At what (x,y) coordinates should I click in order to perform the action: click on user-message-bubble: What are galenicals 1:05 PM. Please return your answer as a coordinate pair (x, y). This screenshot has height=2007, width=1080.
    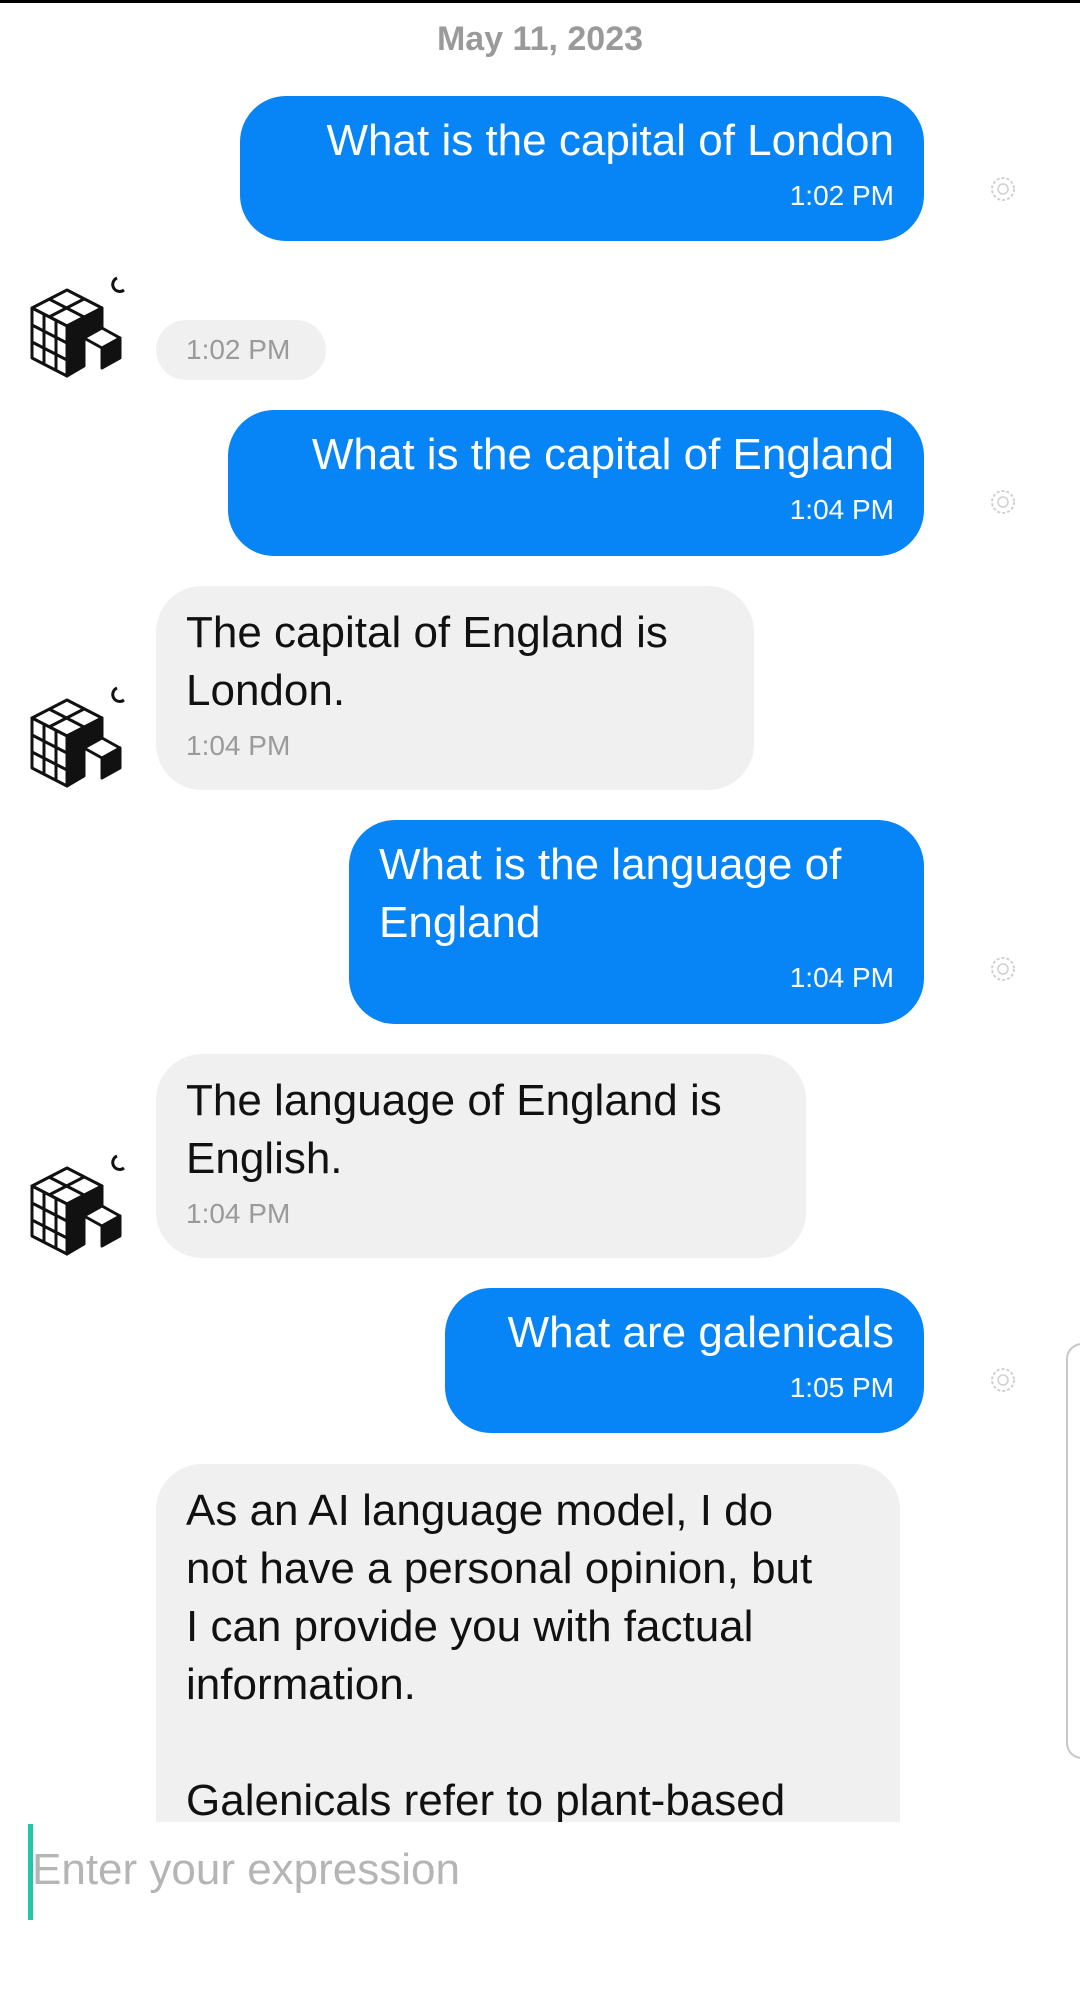
    Looking at the image, I should click on (684, 1360).